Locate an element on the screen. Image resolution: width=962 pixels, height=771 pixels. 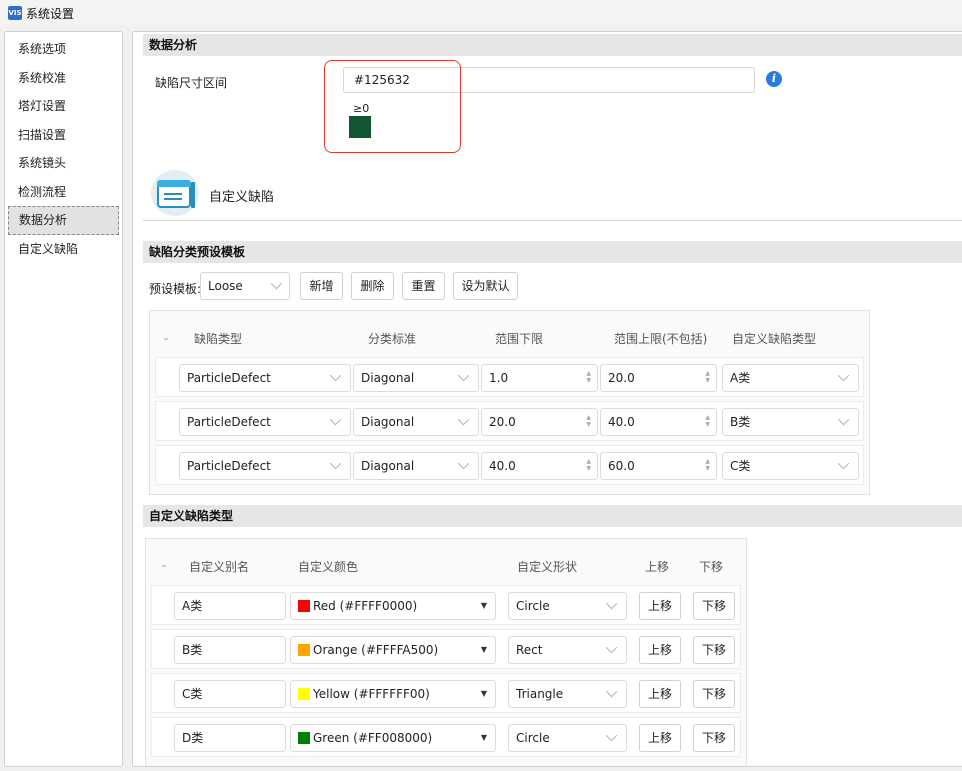
lower-bound-input: 20.0 ▲ ▼ is located at coordinates (539, 422).